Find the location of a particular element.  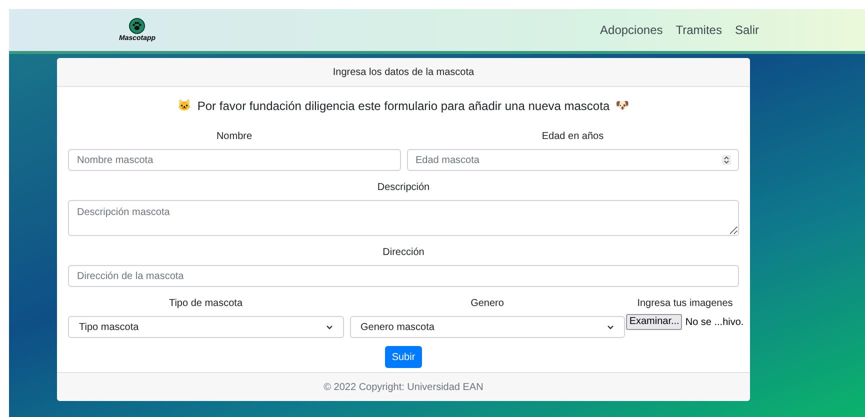

nav-link: Tramites is located at coordinates (699, 30).